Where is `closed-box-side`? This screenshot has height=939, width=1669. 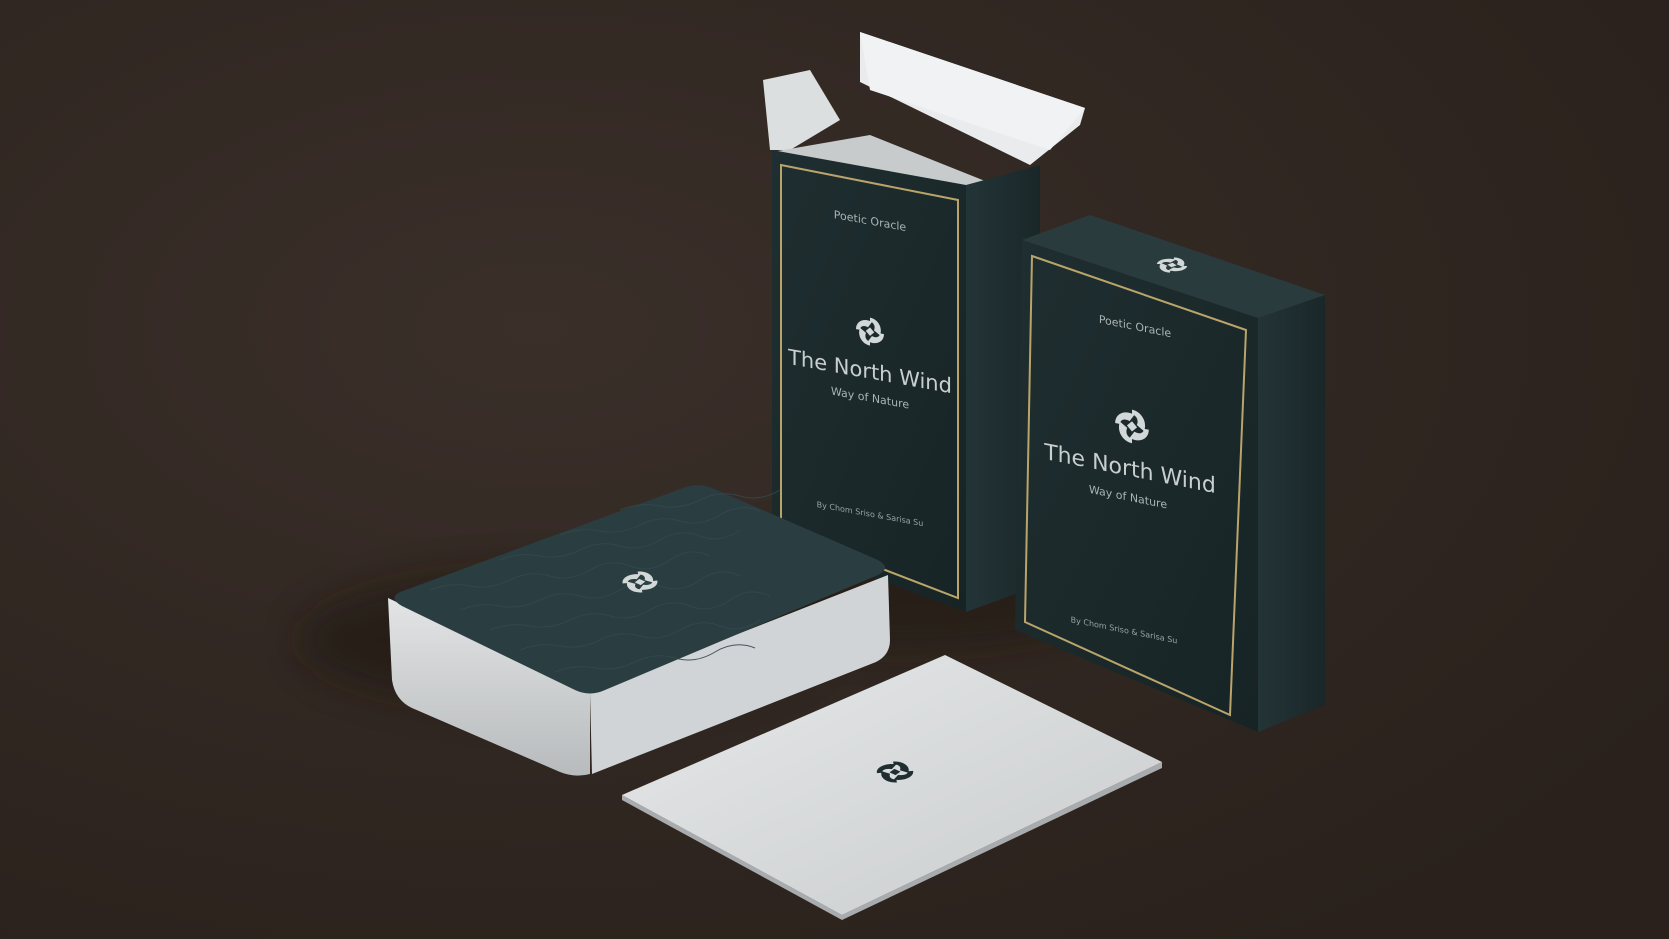 closed-box-side is located at coordinates (1291, 513).